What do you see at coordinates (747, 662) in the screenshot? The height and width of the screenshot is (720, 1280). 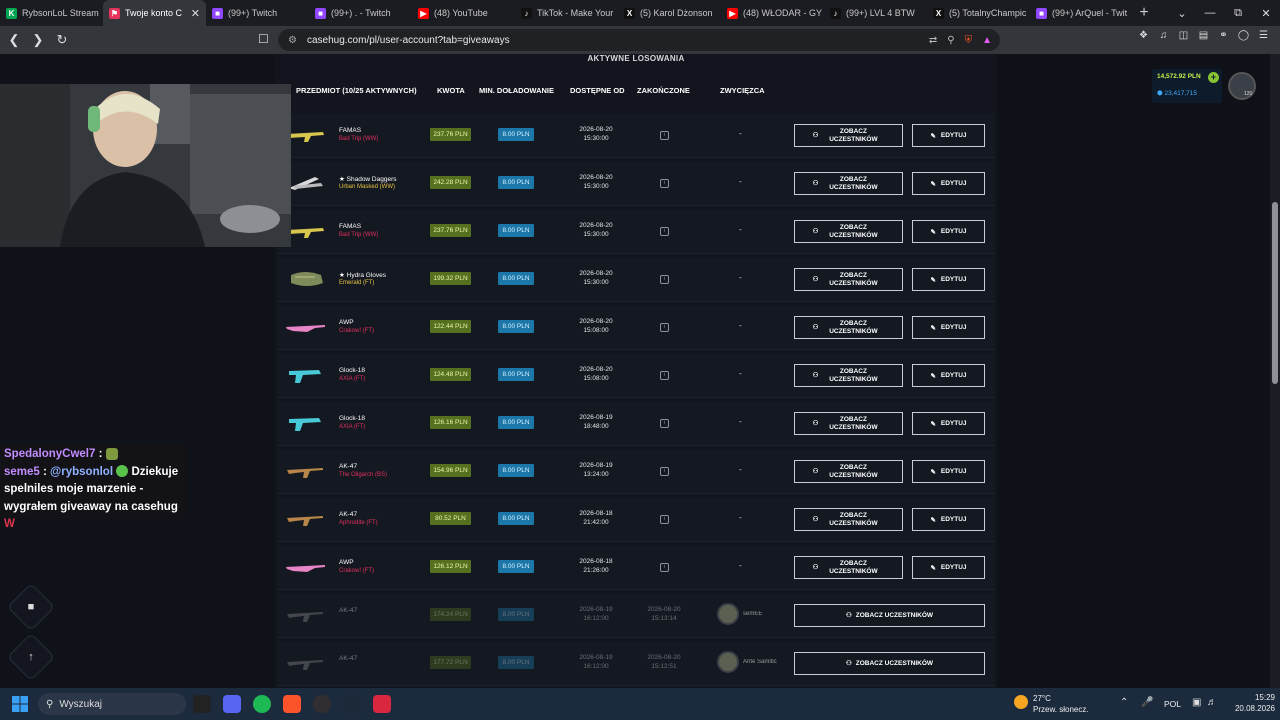 I see `winner: Ante Samitić` at bounding box center [747, 662].